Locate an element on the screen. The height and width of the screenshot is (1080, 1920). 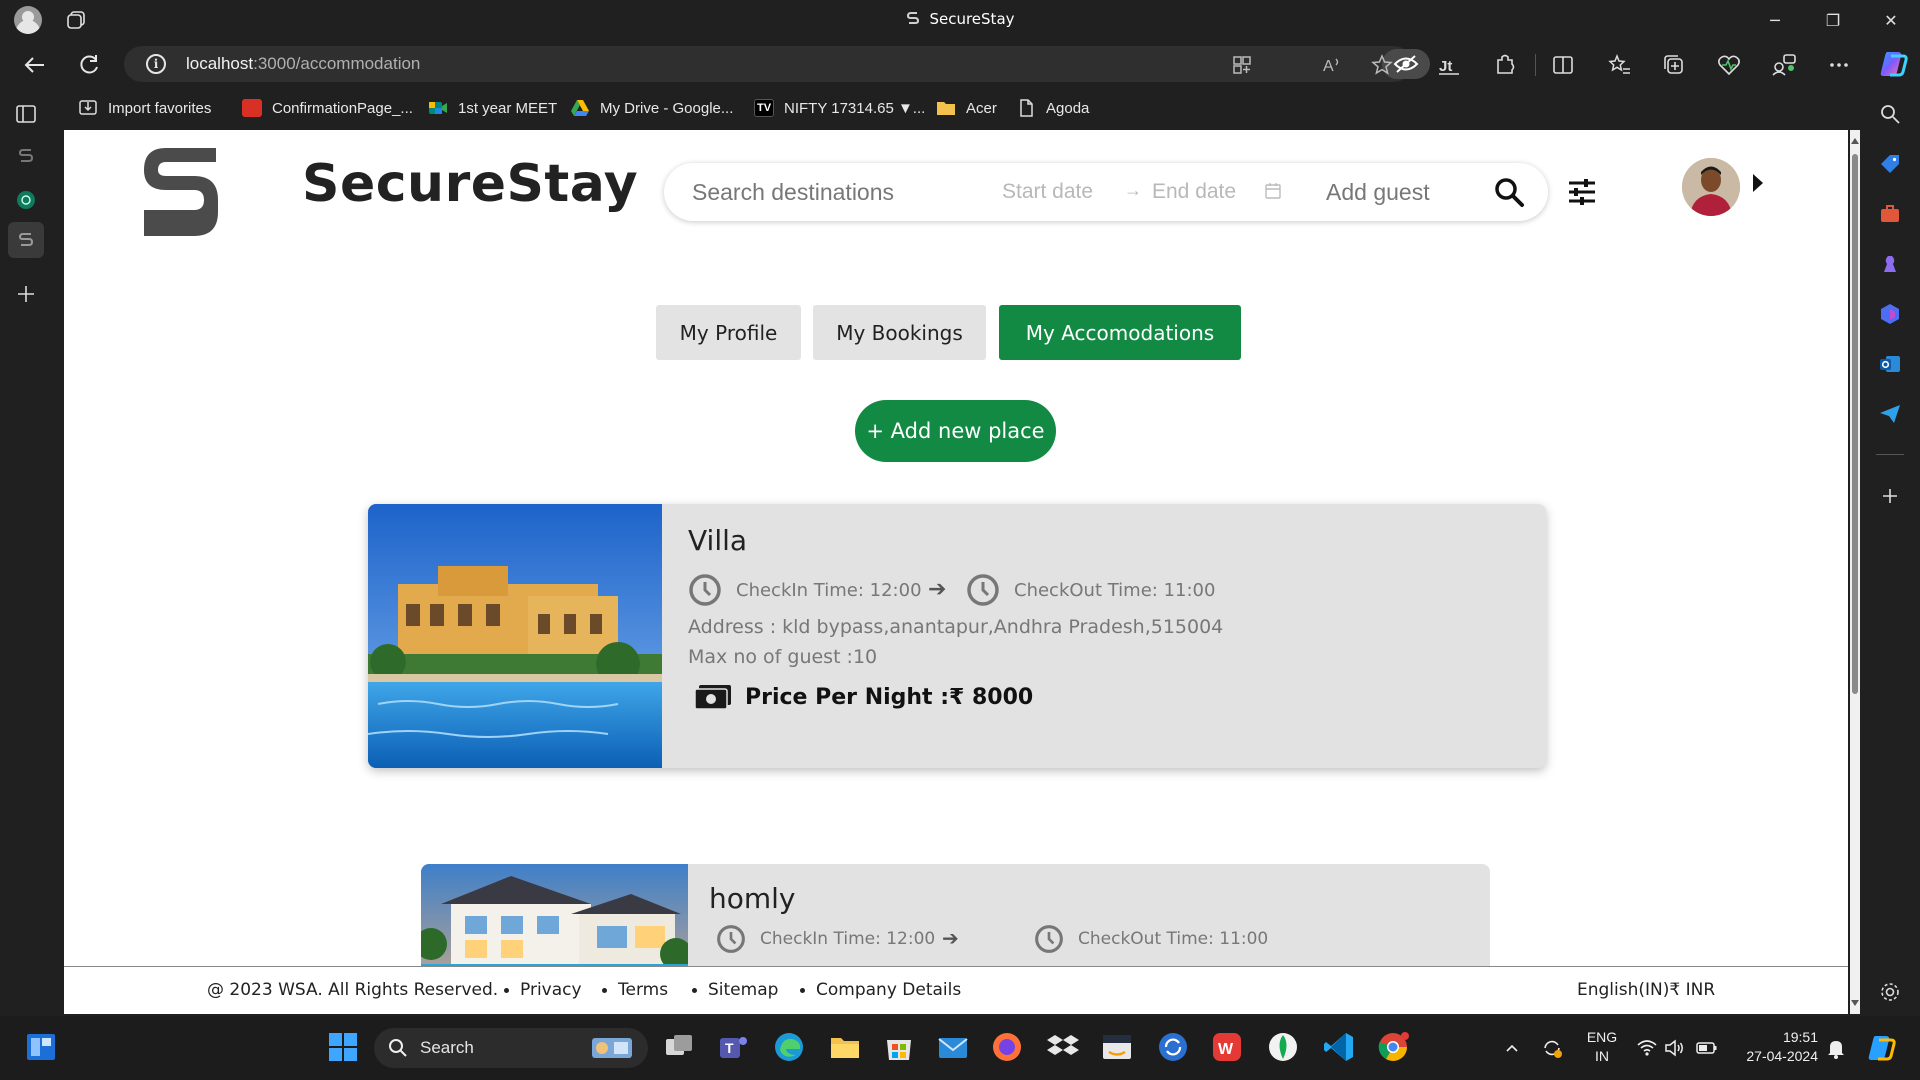
workspaces-icon is located at coordinates (1784, 65).